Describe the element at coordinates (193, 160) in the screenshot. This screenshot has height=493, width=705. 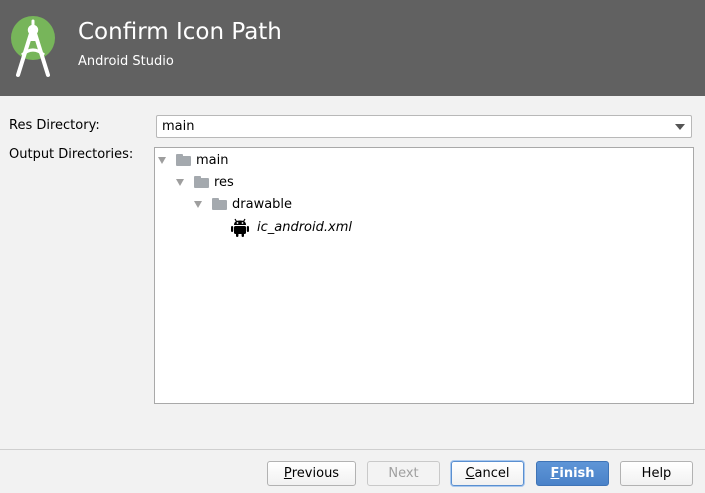
I see `tree-node-main: main` at that location.